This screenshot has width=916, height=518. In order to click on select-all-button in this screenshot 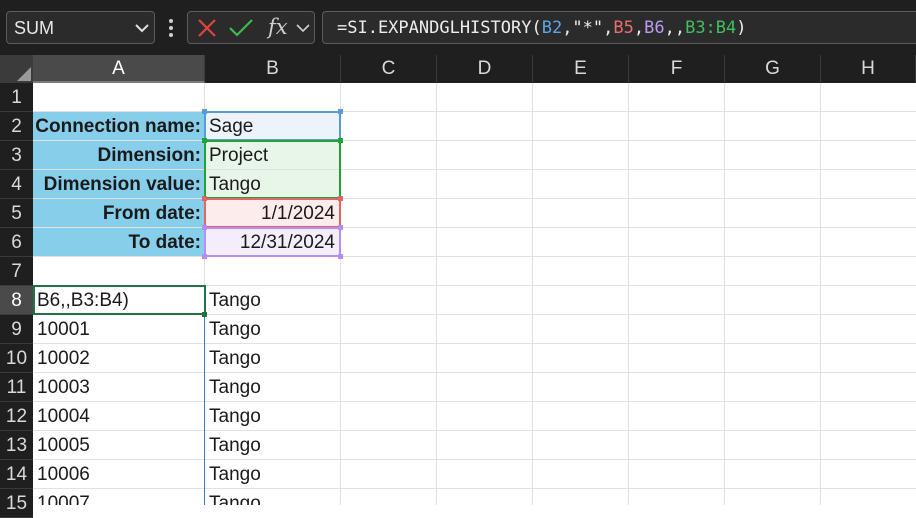, I will do `click(16, 69)`.